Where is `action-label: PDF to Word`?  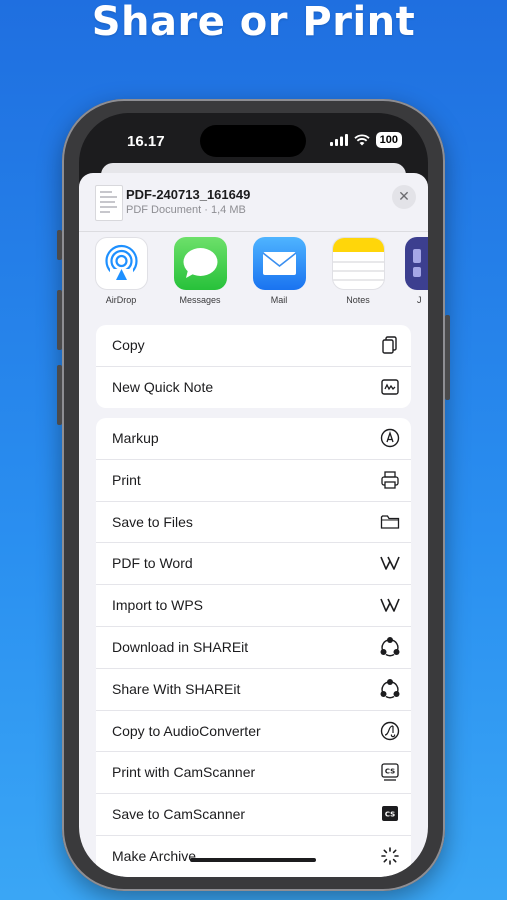
action-label: PDF to Word is located at coordinates (152, 563).